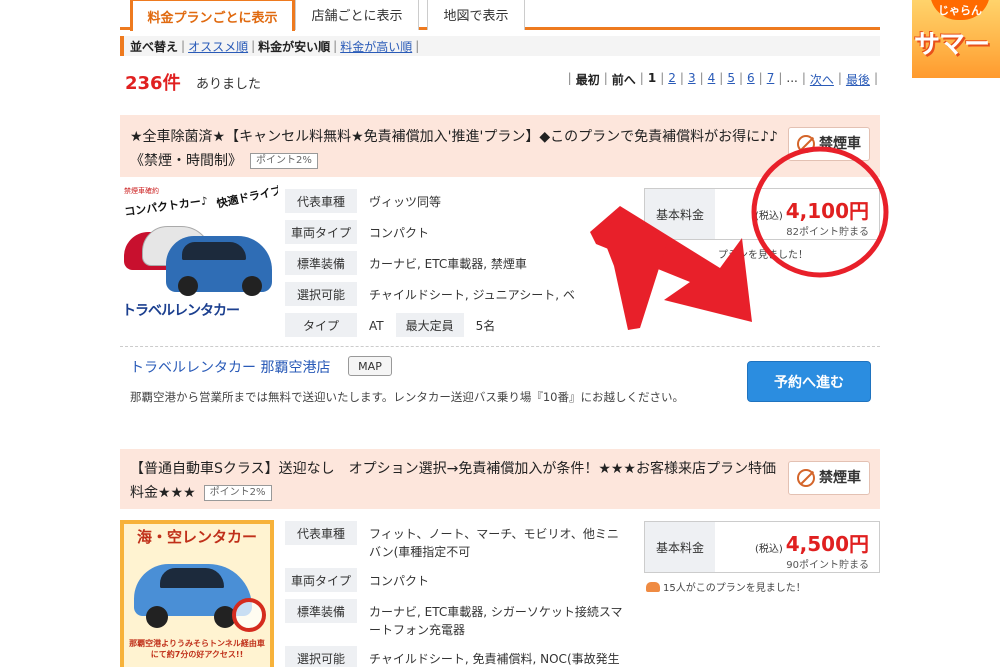 The width and height of the screenshot is (1000, 667). I want to click on banner-line1: じゃらん, so click(960, 10).